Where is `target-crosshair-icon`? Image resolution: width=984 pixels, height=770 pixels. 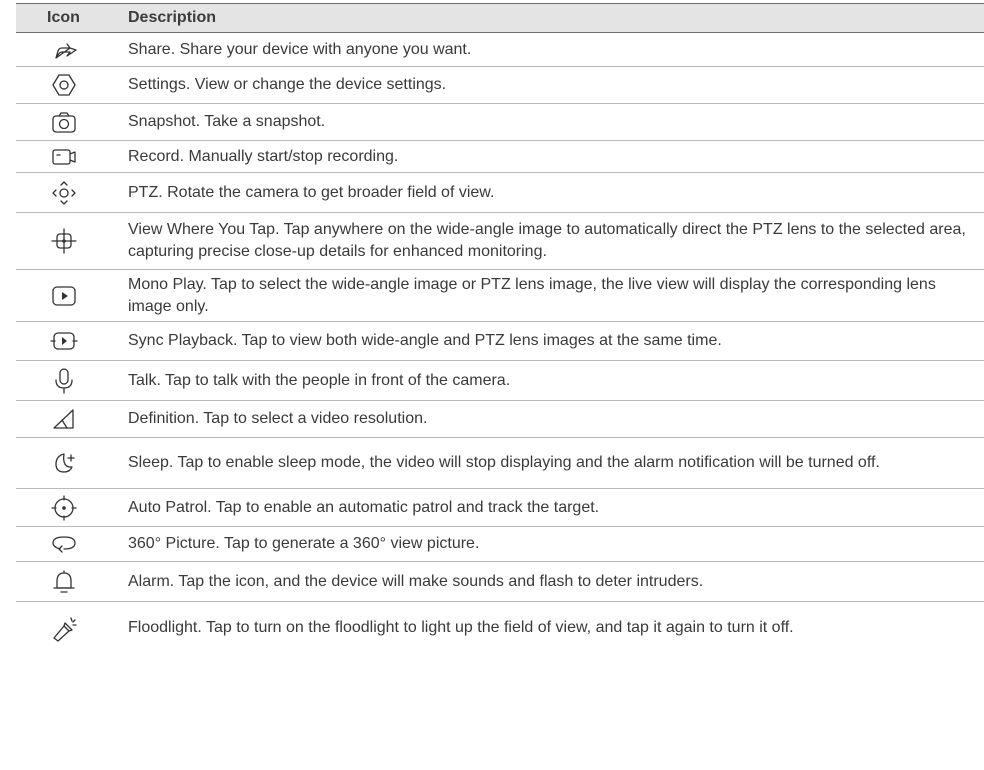
target-crosshair-icon is located at coordinates (63, 241).